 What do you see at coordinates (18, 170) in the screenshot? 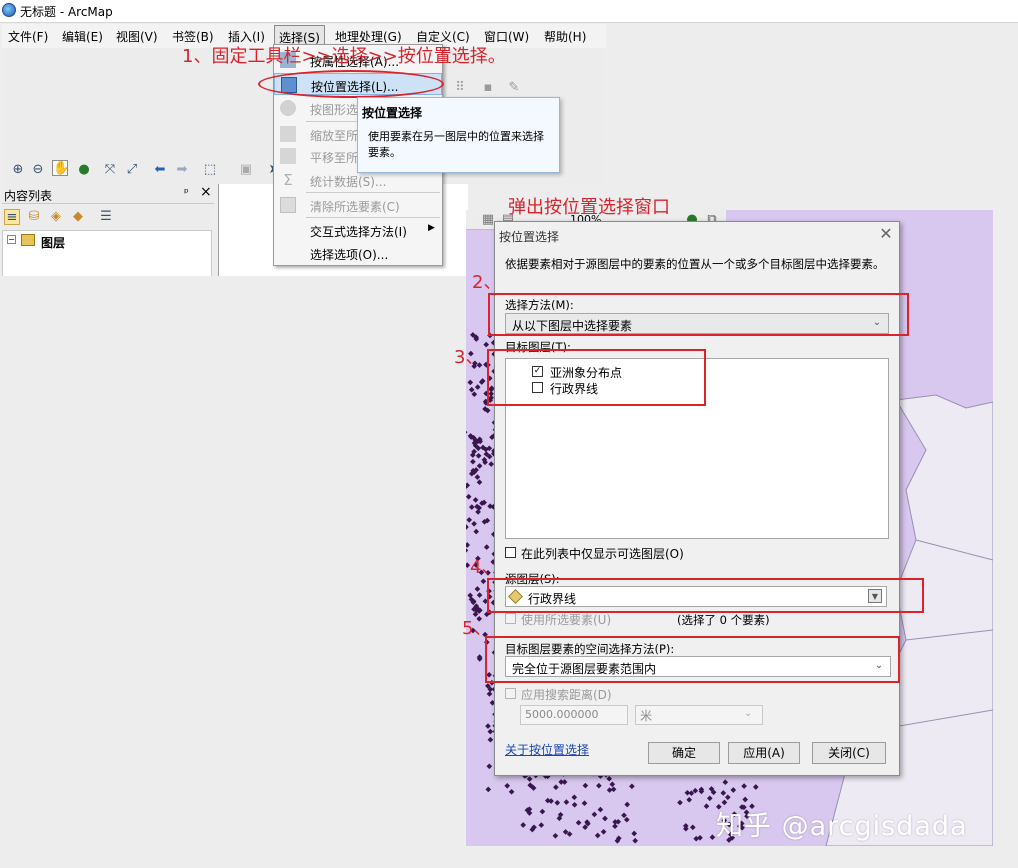
I see `zoom-in-icon: ⊕` at bounding box center [18, 170].